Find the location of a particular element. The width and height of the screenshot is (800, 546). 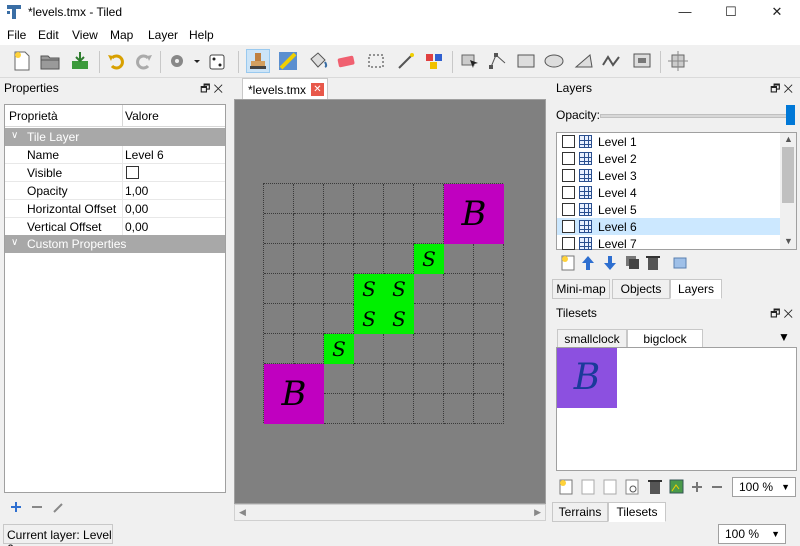

random-mode-icon is located at coordinates (218, 61).